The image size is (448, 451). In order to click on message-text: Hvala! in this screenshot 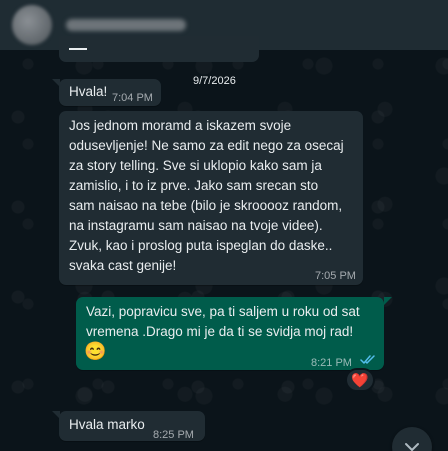, I will do `click(88, 91)`.